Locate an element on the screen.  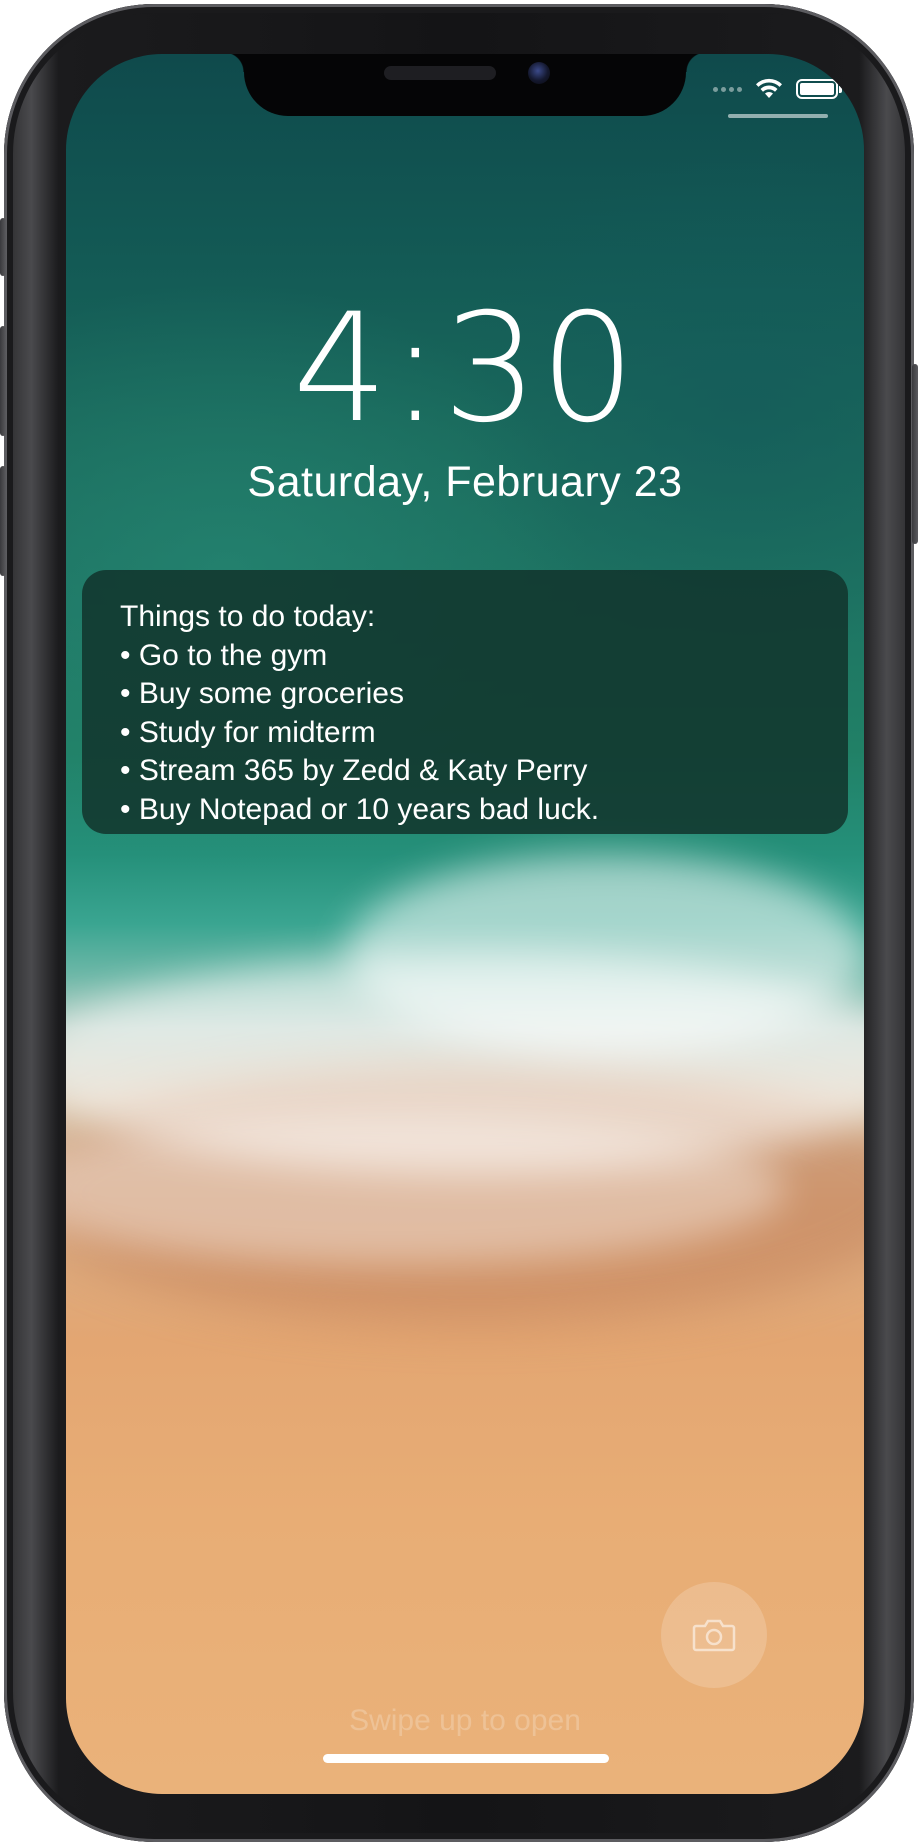
home-indicator is located at coordinates (466, 1758).